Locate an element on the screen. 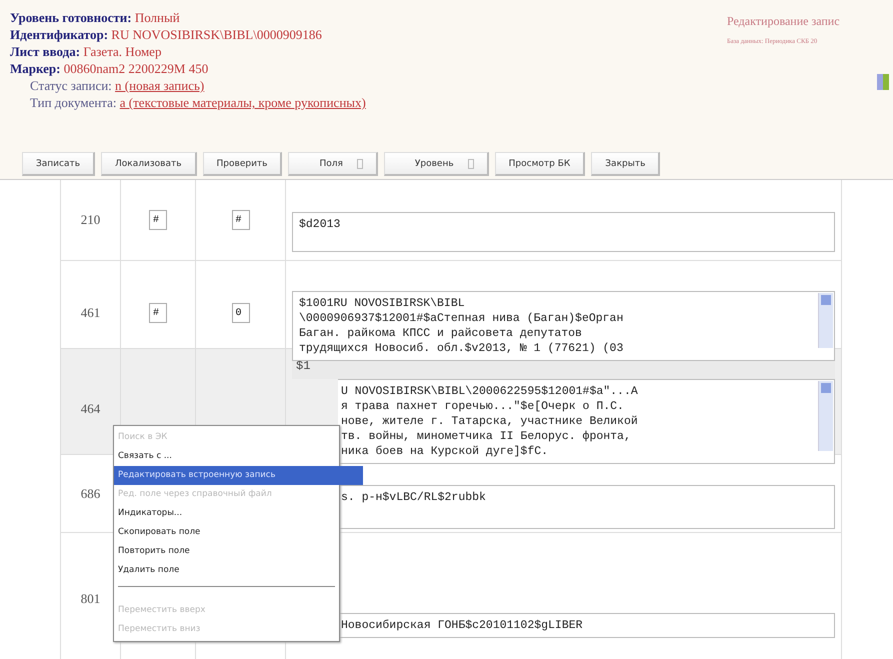 This screenshot has width=893, height=659. field-value: RU NOVOSIBIRSK\BIBL\0000909186 is located at coordinates (216, 34).